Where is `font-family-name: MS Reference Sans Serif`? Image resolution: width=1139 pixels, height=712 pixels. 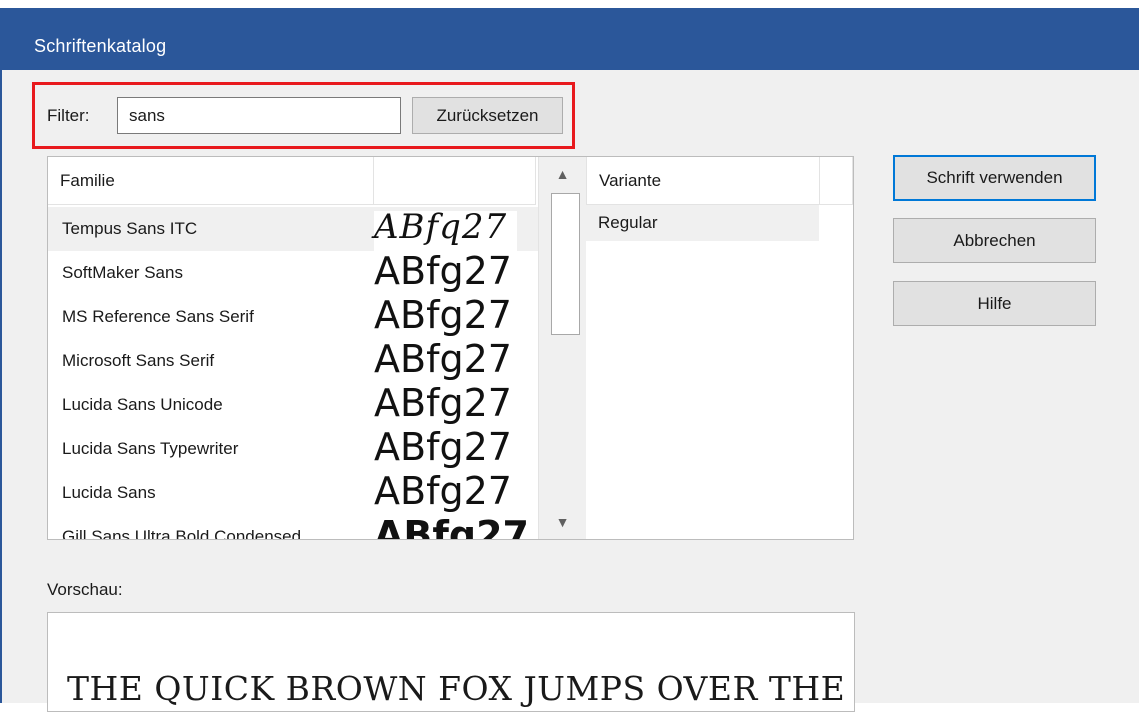
font-family-name: MS Reference Sans Serif is located at coordinates (158, 316).